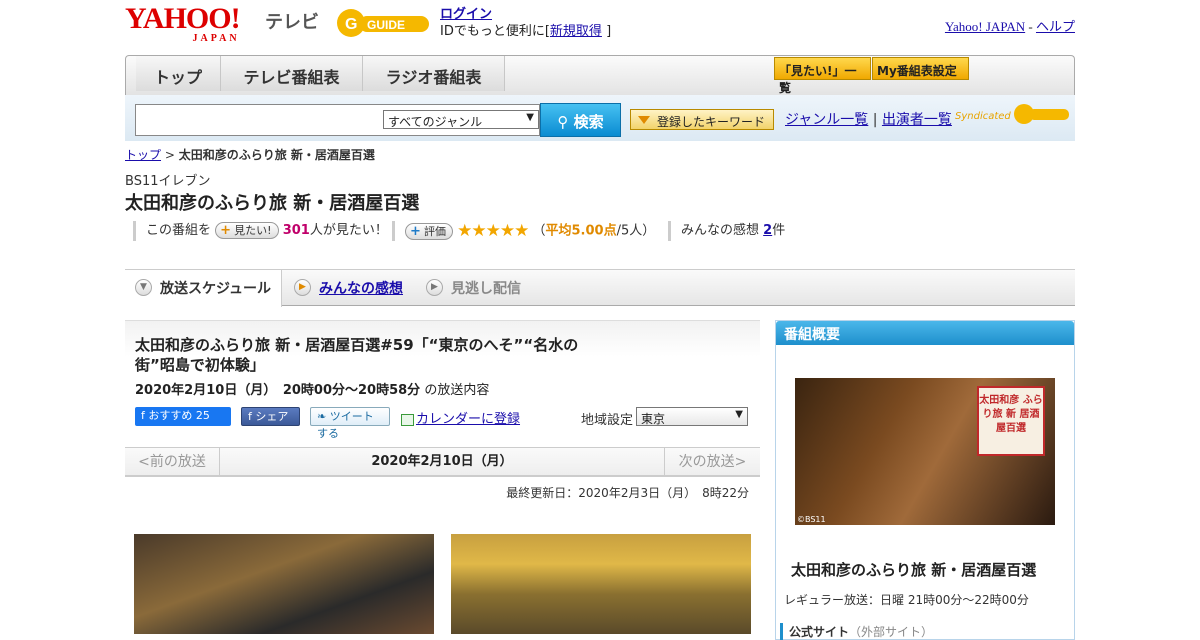  Describe the element at coordinates (168, 181) in the screenshot. I see `channel-name: BS11イレブン` at that location.